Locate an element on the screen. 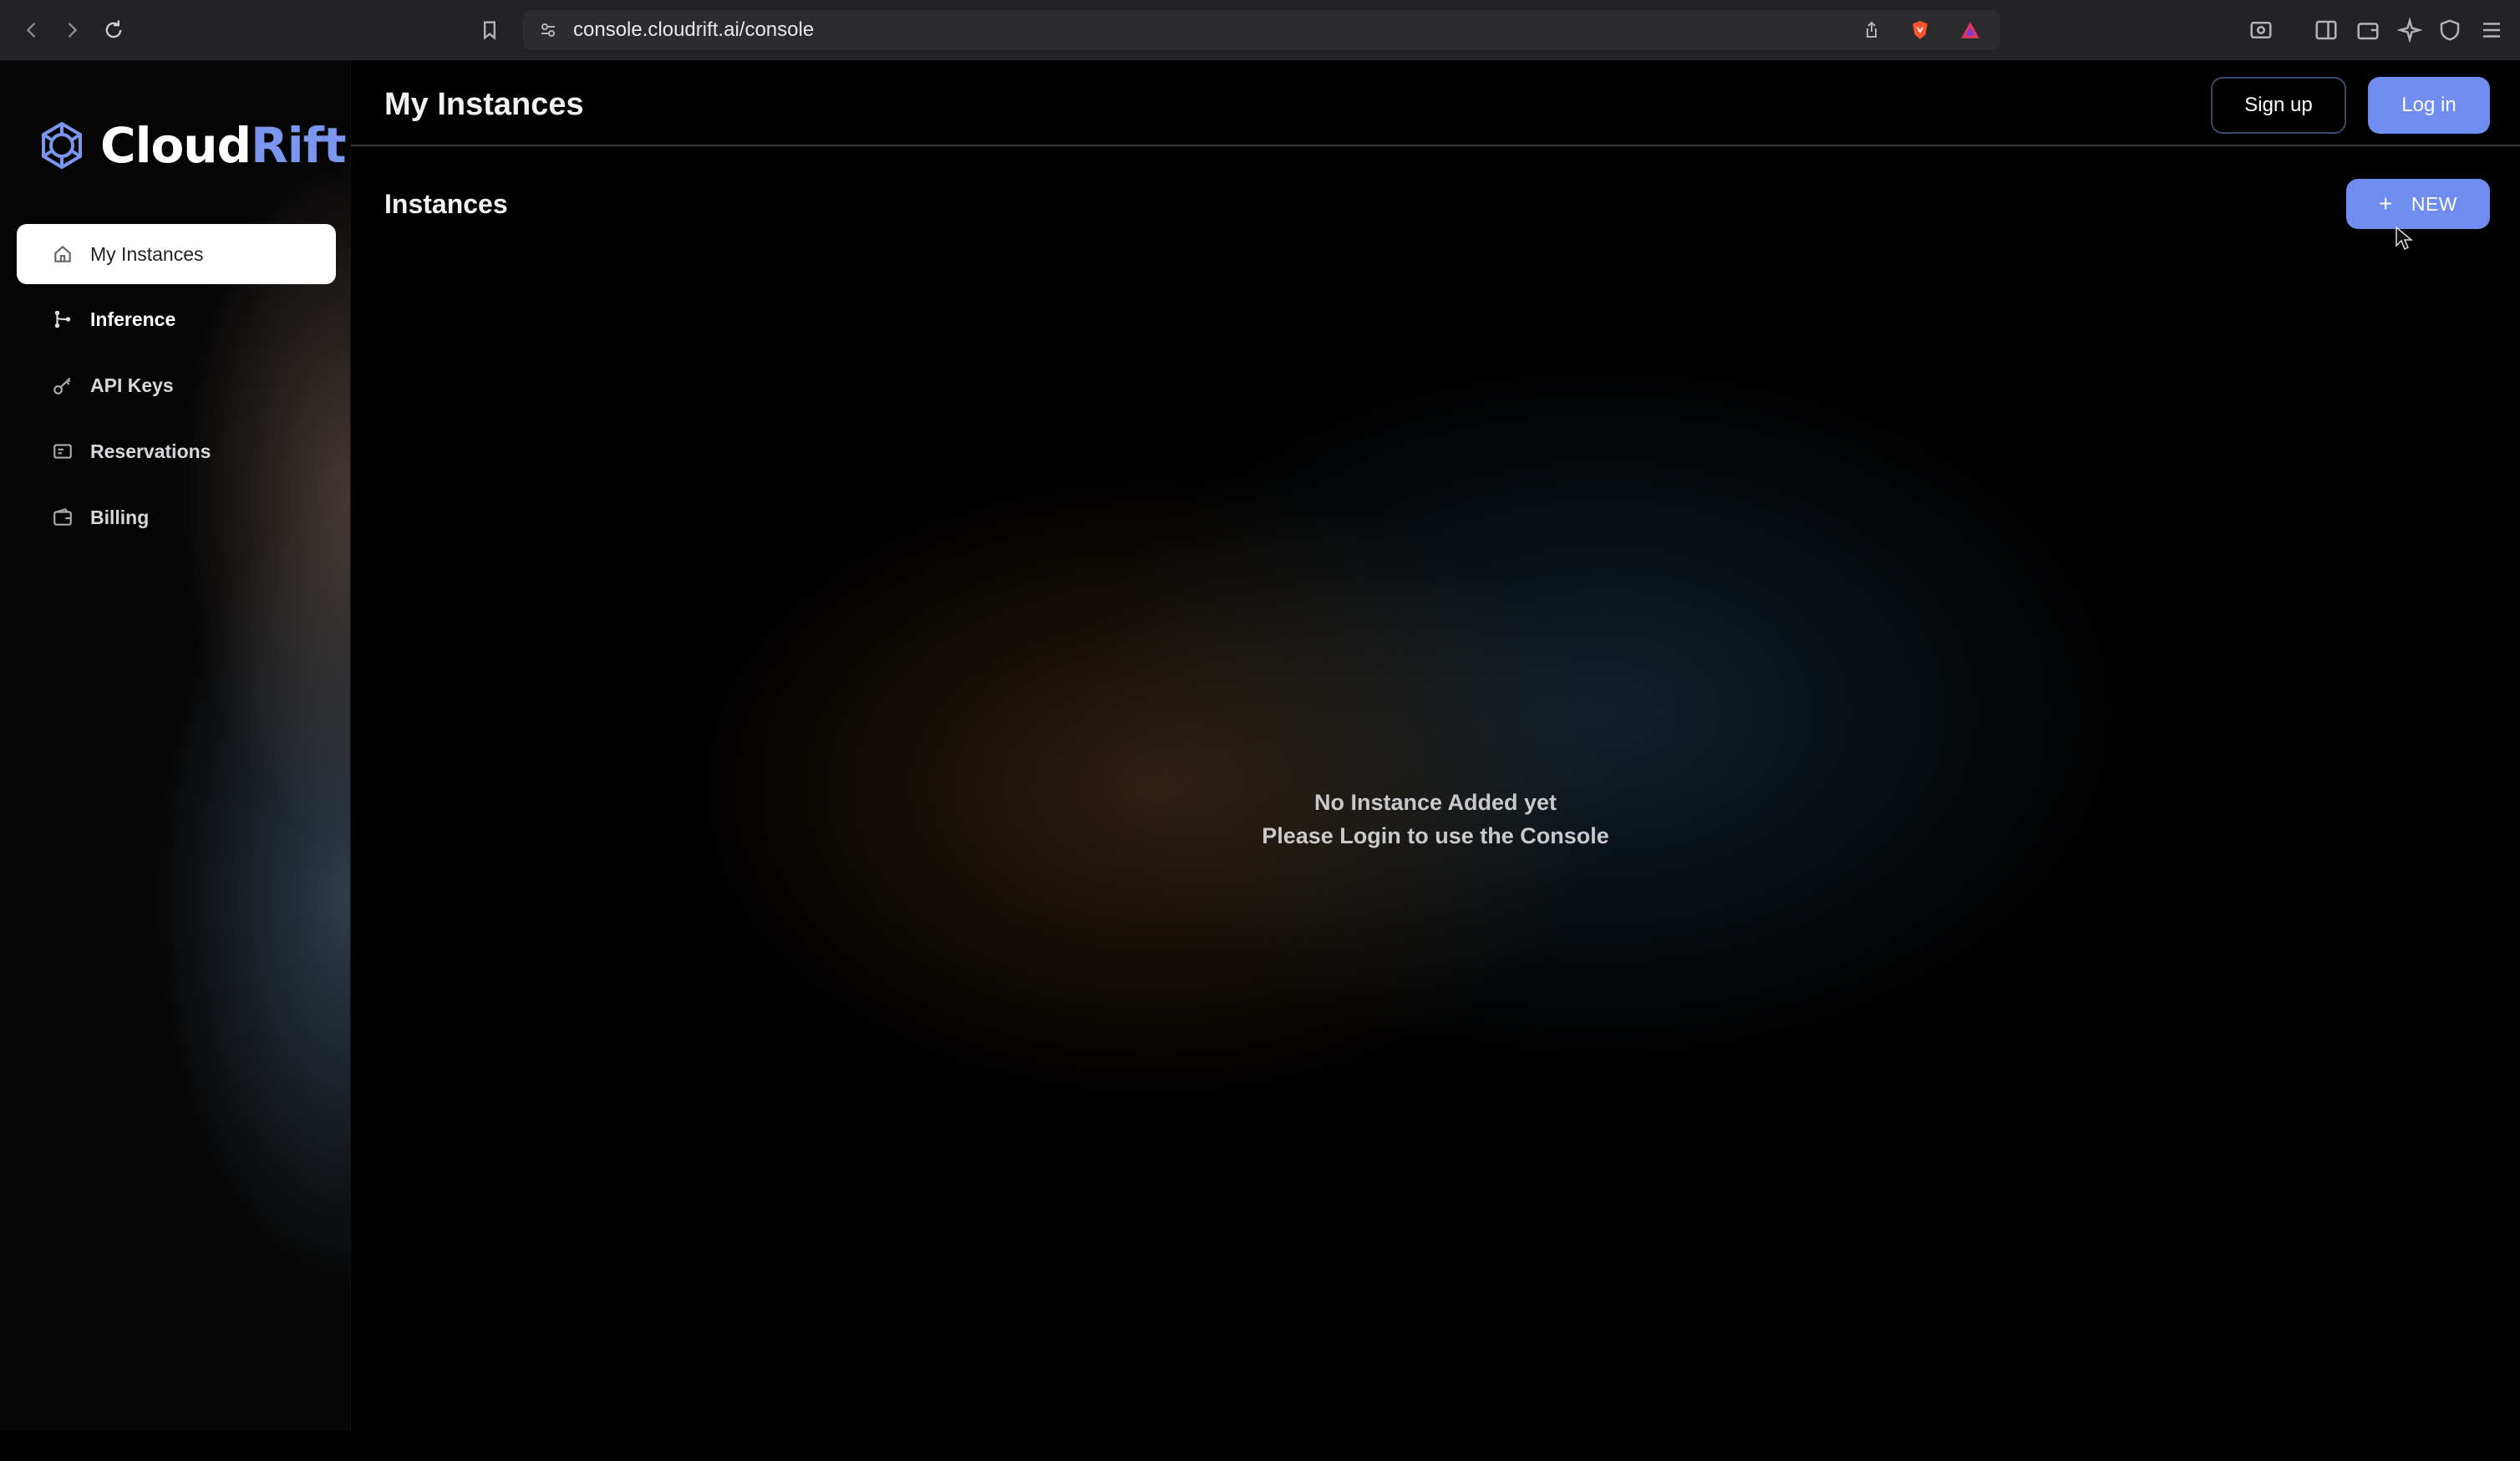 Image resolution: width=2520 pixels, height=1461 pixels. sign-up-button: Sign up is located at coordinates (2278, 105).